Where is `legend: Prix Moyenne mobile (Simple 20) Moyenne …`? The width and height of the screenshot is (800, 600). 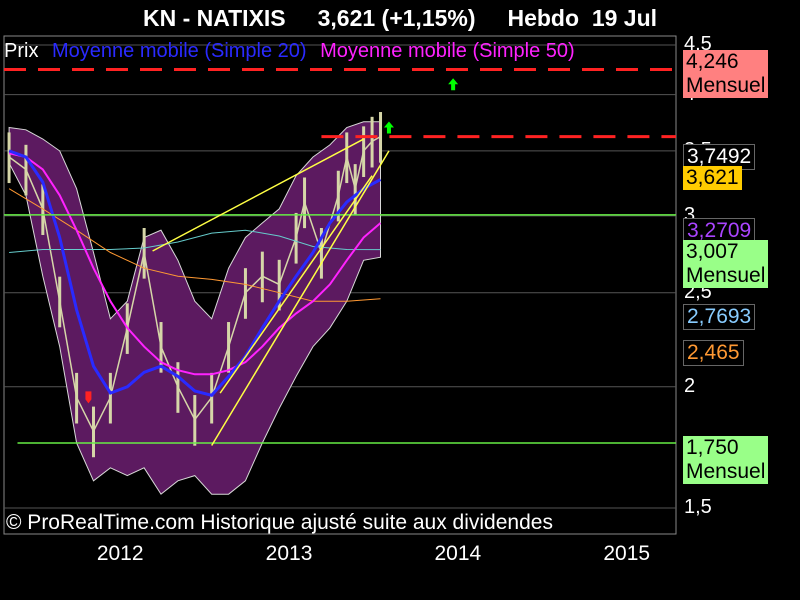
legend: Prix Moyenne mobile (Simple 20) Moyenne … is located at coordinates (340, 51).